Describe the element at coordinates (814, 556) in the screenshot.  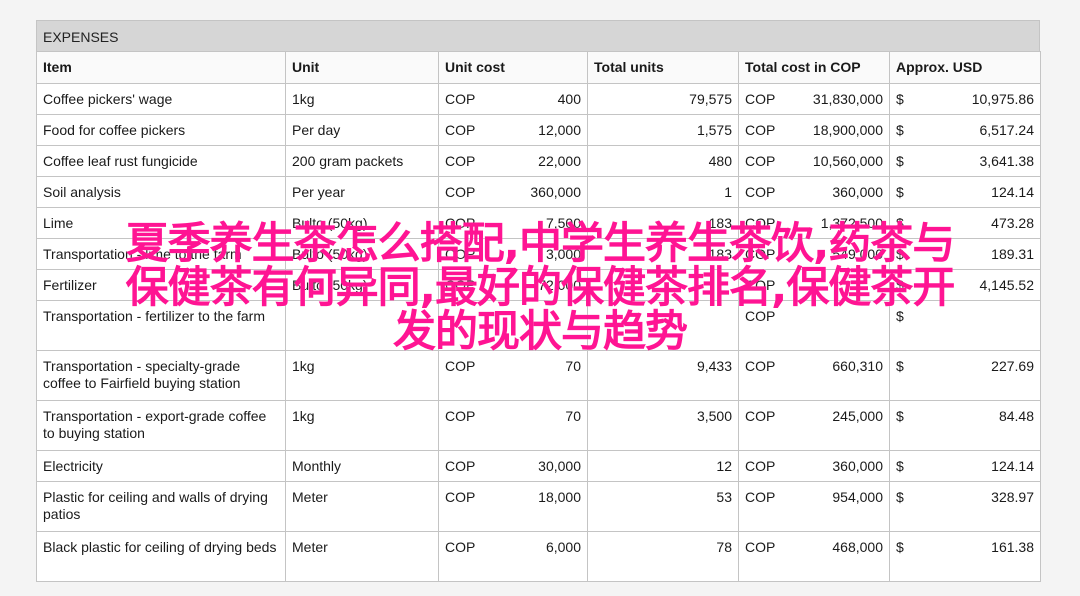
I see `cell-total-cost: COP 468,000` at that location.